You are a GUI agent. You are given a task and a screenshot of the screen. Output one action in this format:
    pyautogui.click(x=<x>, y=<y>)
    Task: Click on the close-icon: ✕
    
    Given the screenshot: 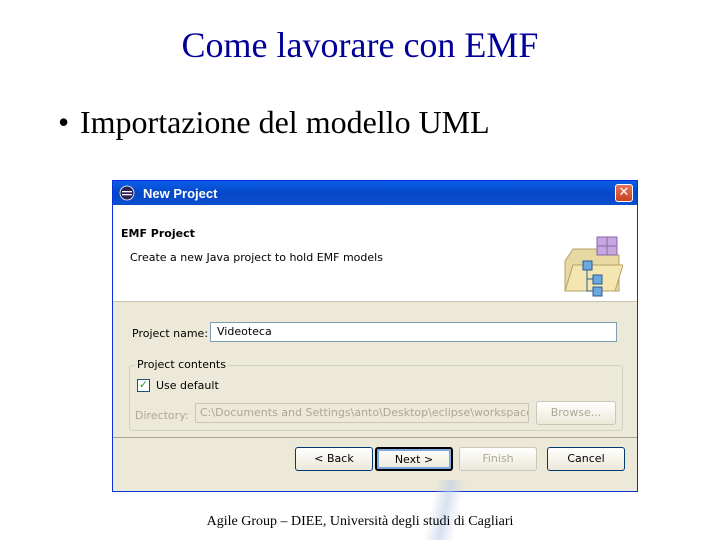 What is the action you would take?
    pyautogui.click(x=624, y=192)
    